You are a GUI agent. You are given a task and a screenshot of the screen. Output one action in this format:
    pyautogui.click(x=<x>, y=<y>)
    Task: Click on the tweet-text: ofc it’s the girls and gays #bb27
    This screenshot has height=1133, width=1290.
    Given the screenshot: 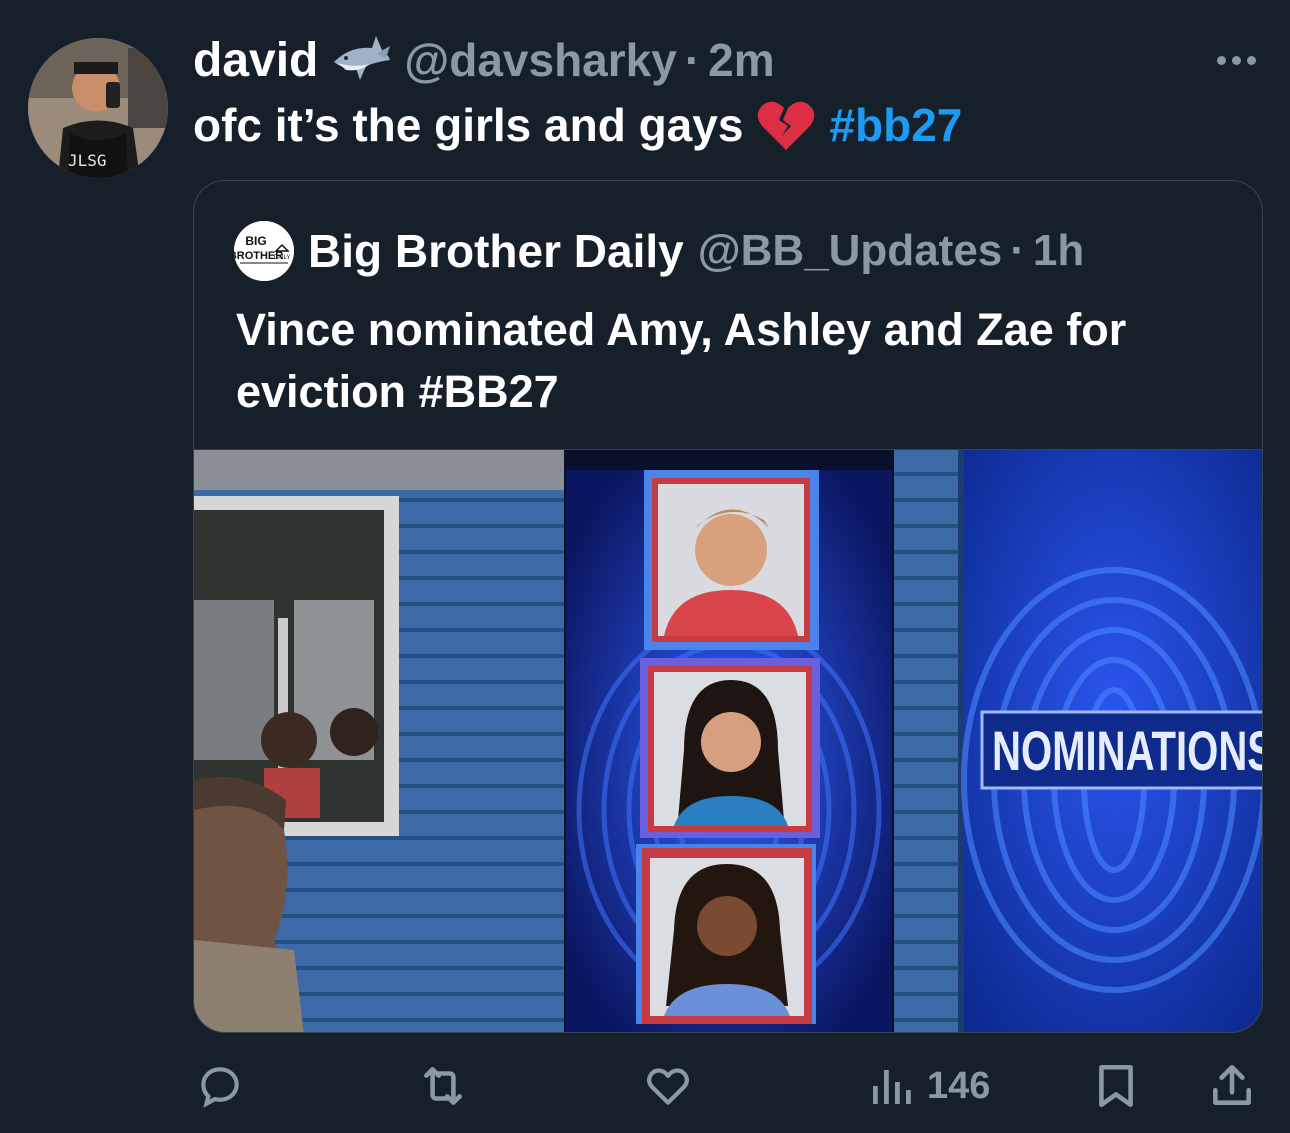 What is the action you would take?
    pyautogui.click(x=577, y=125)
    